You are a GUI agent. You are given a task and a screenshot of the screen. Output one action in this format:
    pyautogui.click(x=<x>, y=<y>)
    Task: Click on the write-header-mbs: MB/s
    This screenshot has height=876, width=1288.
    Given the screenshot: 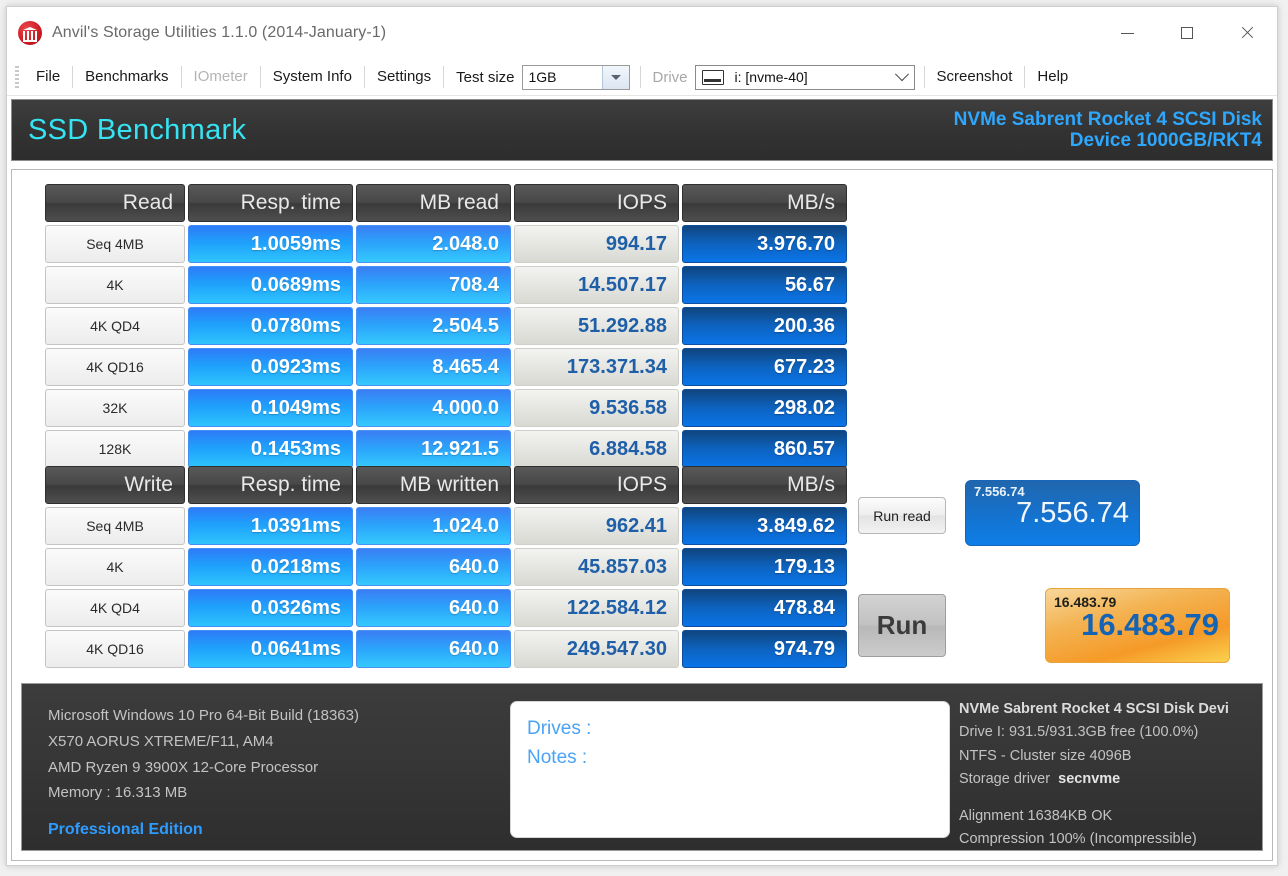 What is the action you would take?
    pyautogui.click(x=764, y=485)
    